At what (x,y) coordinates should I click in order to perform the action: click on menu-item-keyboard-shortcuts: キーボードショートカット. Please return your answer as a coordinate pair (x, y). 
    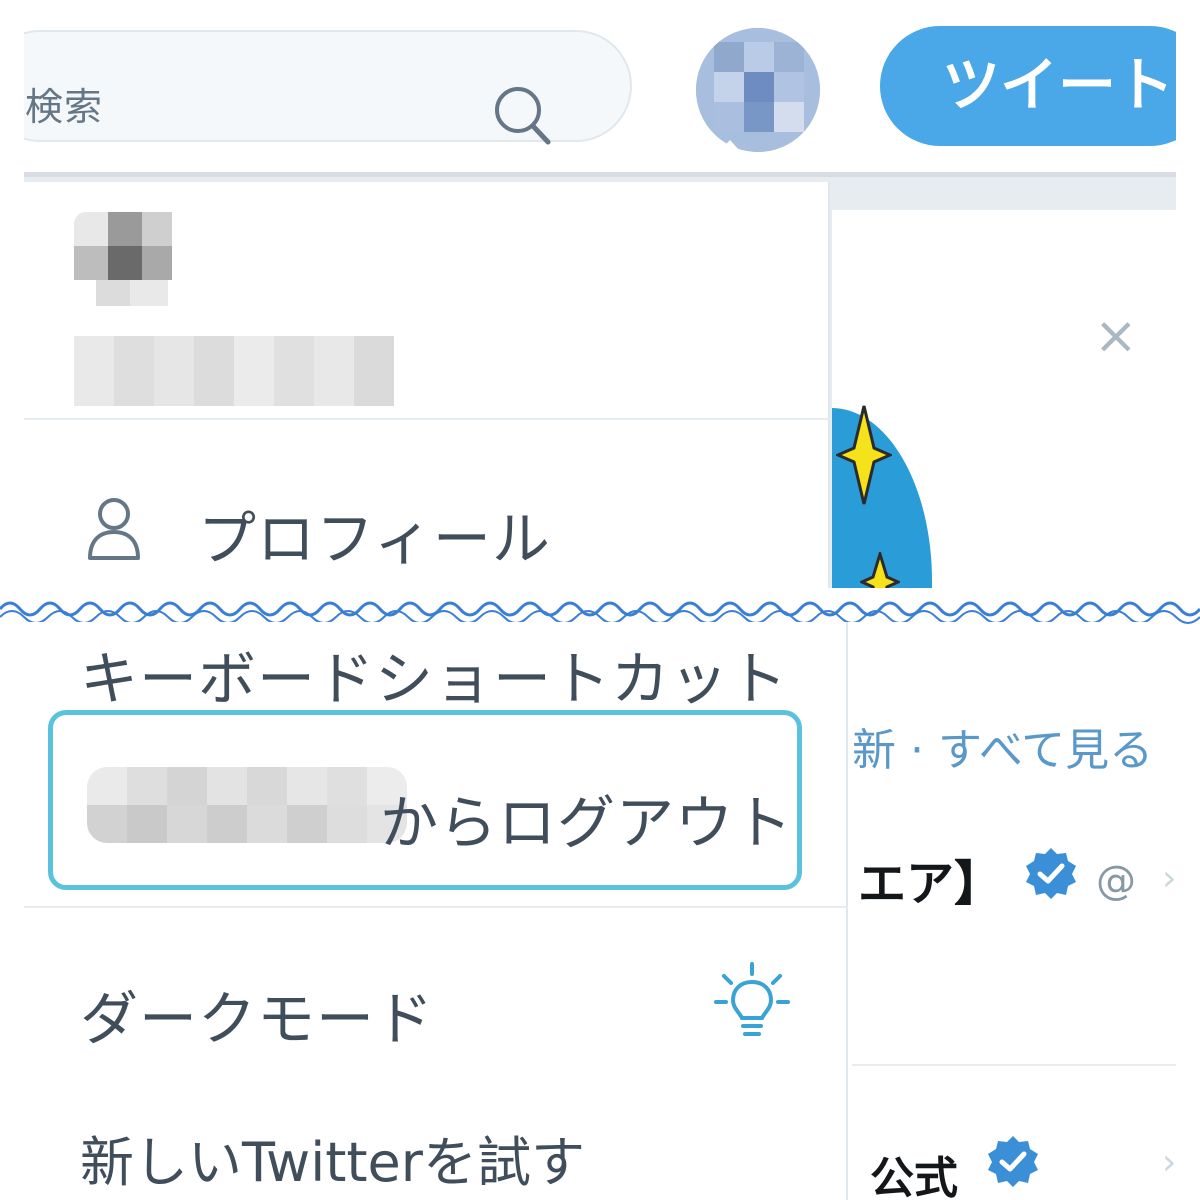
    Looking at the image, I should click on (436, 667).